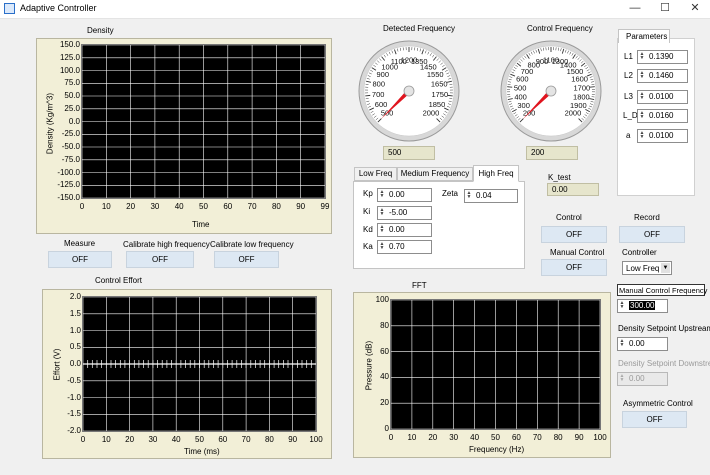 This screenshot has height=475, width=710. What do you see at coordinates (582, 87) in the screenshot?
I see `gauge-scale-label: 1700` at bounding box center [582, 87].